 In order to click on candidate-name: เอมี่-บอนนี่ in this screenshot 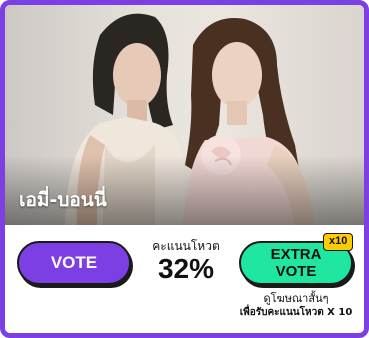, I will do `click(63, 200)`.